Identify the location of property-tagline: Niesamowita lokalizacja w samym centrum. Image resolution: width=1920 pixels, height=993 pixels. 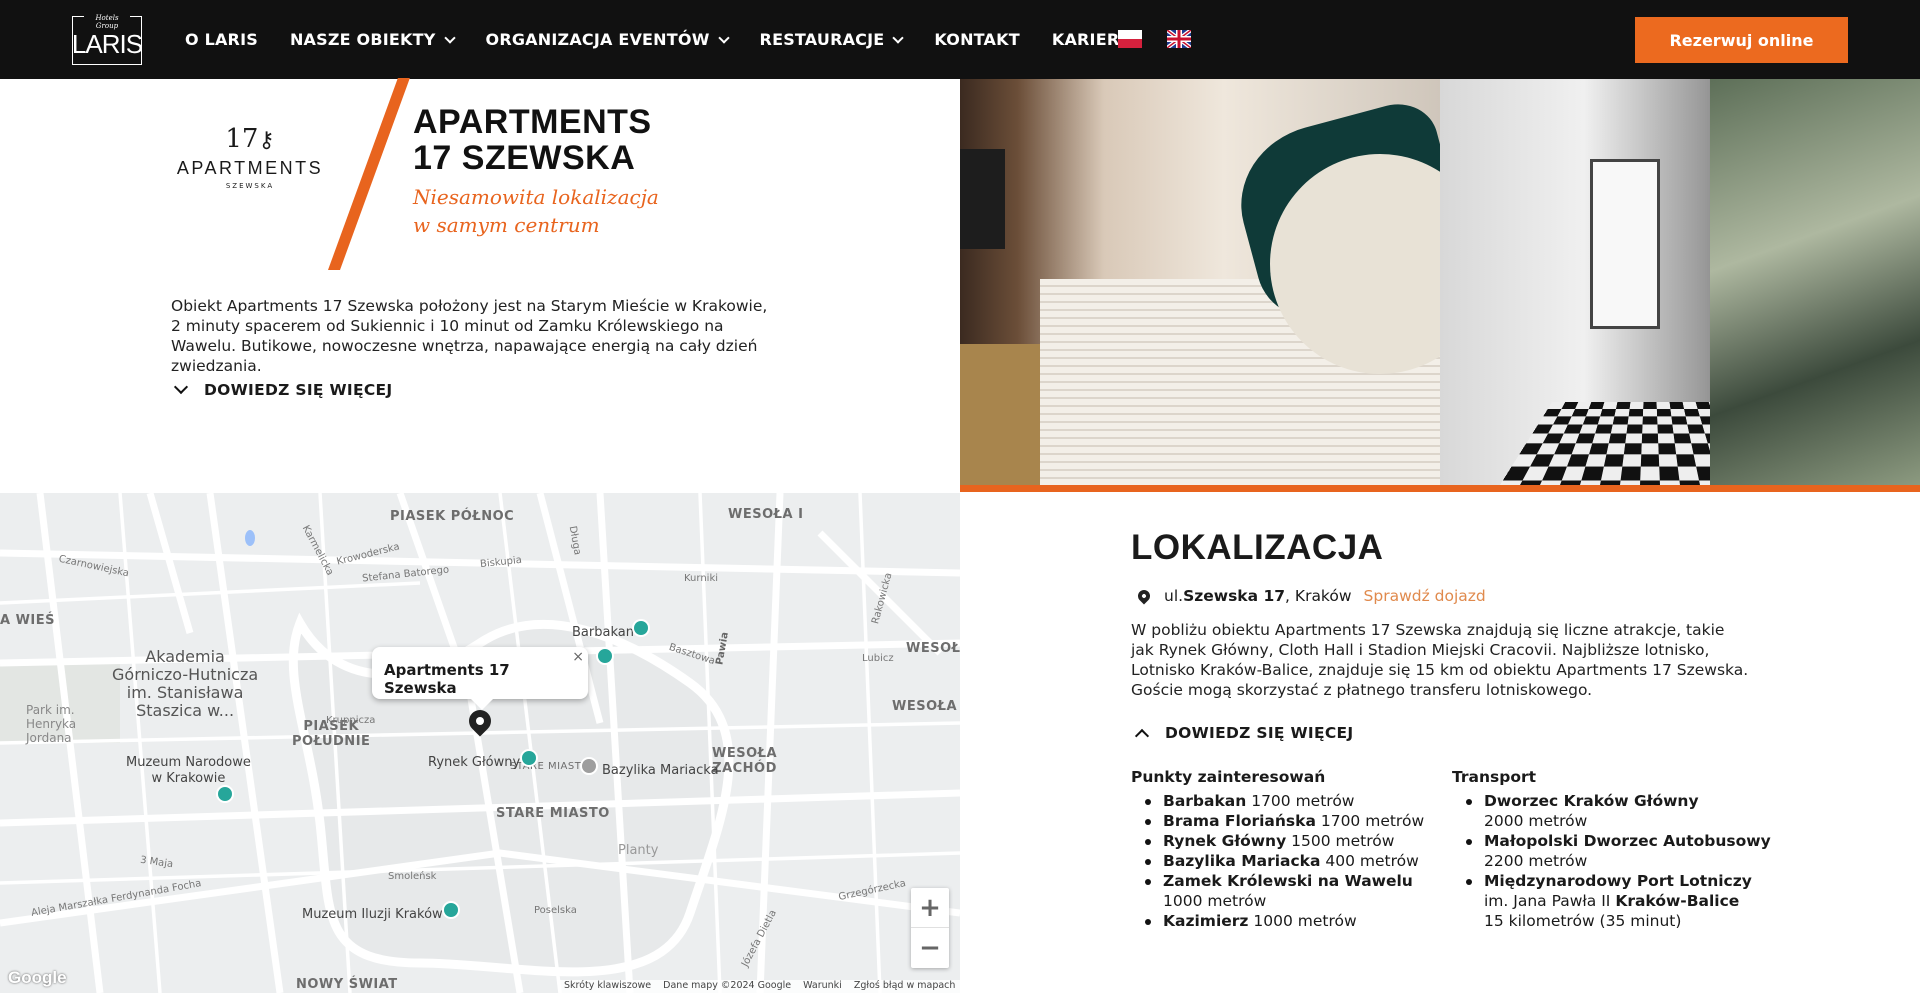
(536, 211).